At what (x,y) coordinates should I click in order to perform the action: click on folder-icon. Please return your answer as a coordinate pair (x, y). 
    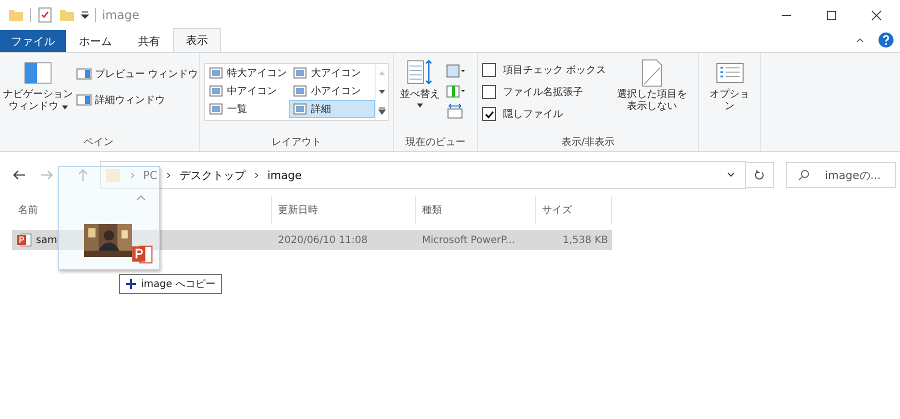
    Looking at the image, I should click on (113, 175).